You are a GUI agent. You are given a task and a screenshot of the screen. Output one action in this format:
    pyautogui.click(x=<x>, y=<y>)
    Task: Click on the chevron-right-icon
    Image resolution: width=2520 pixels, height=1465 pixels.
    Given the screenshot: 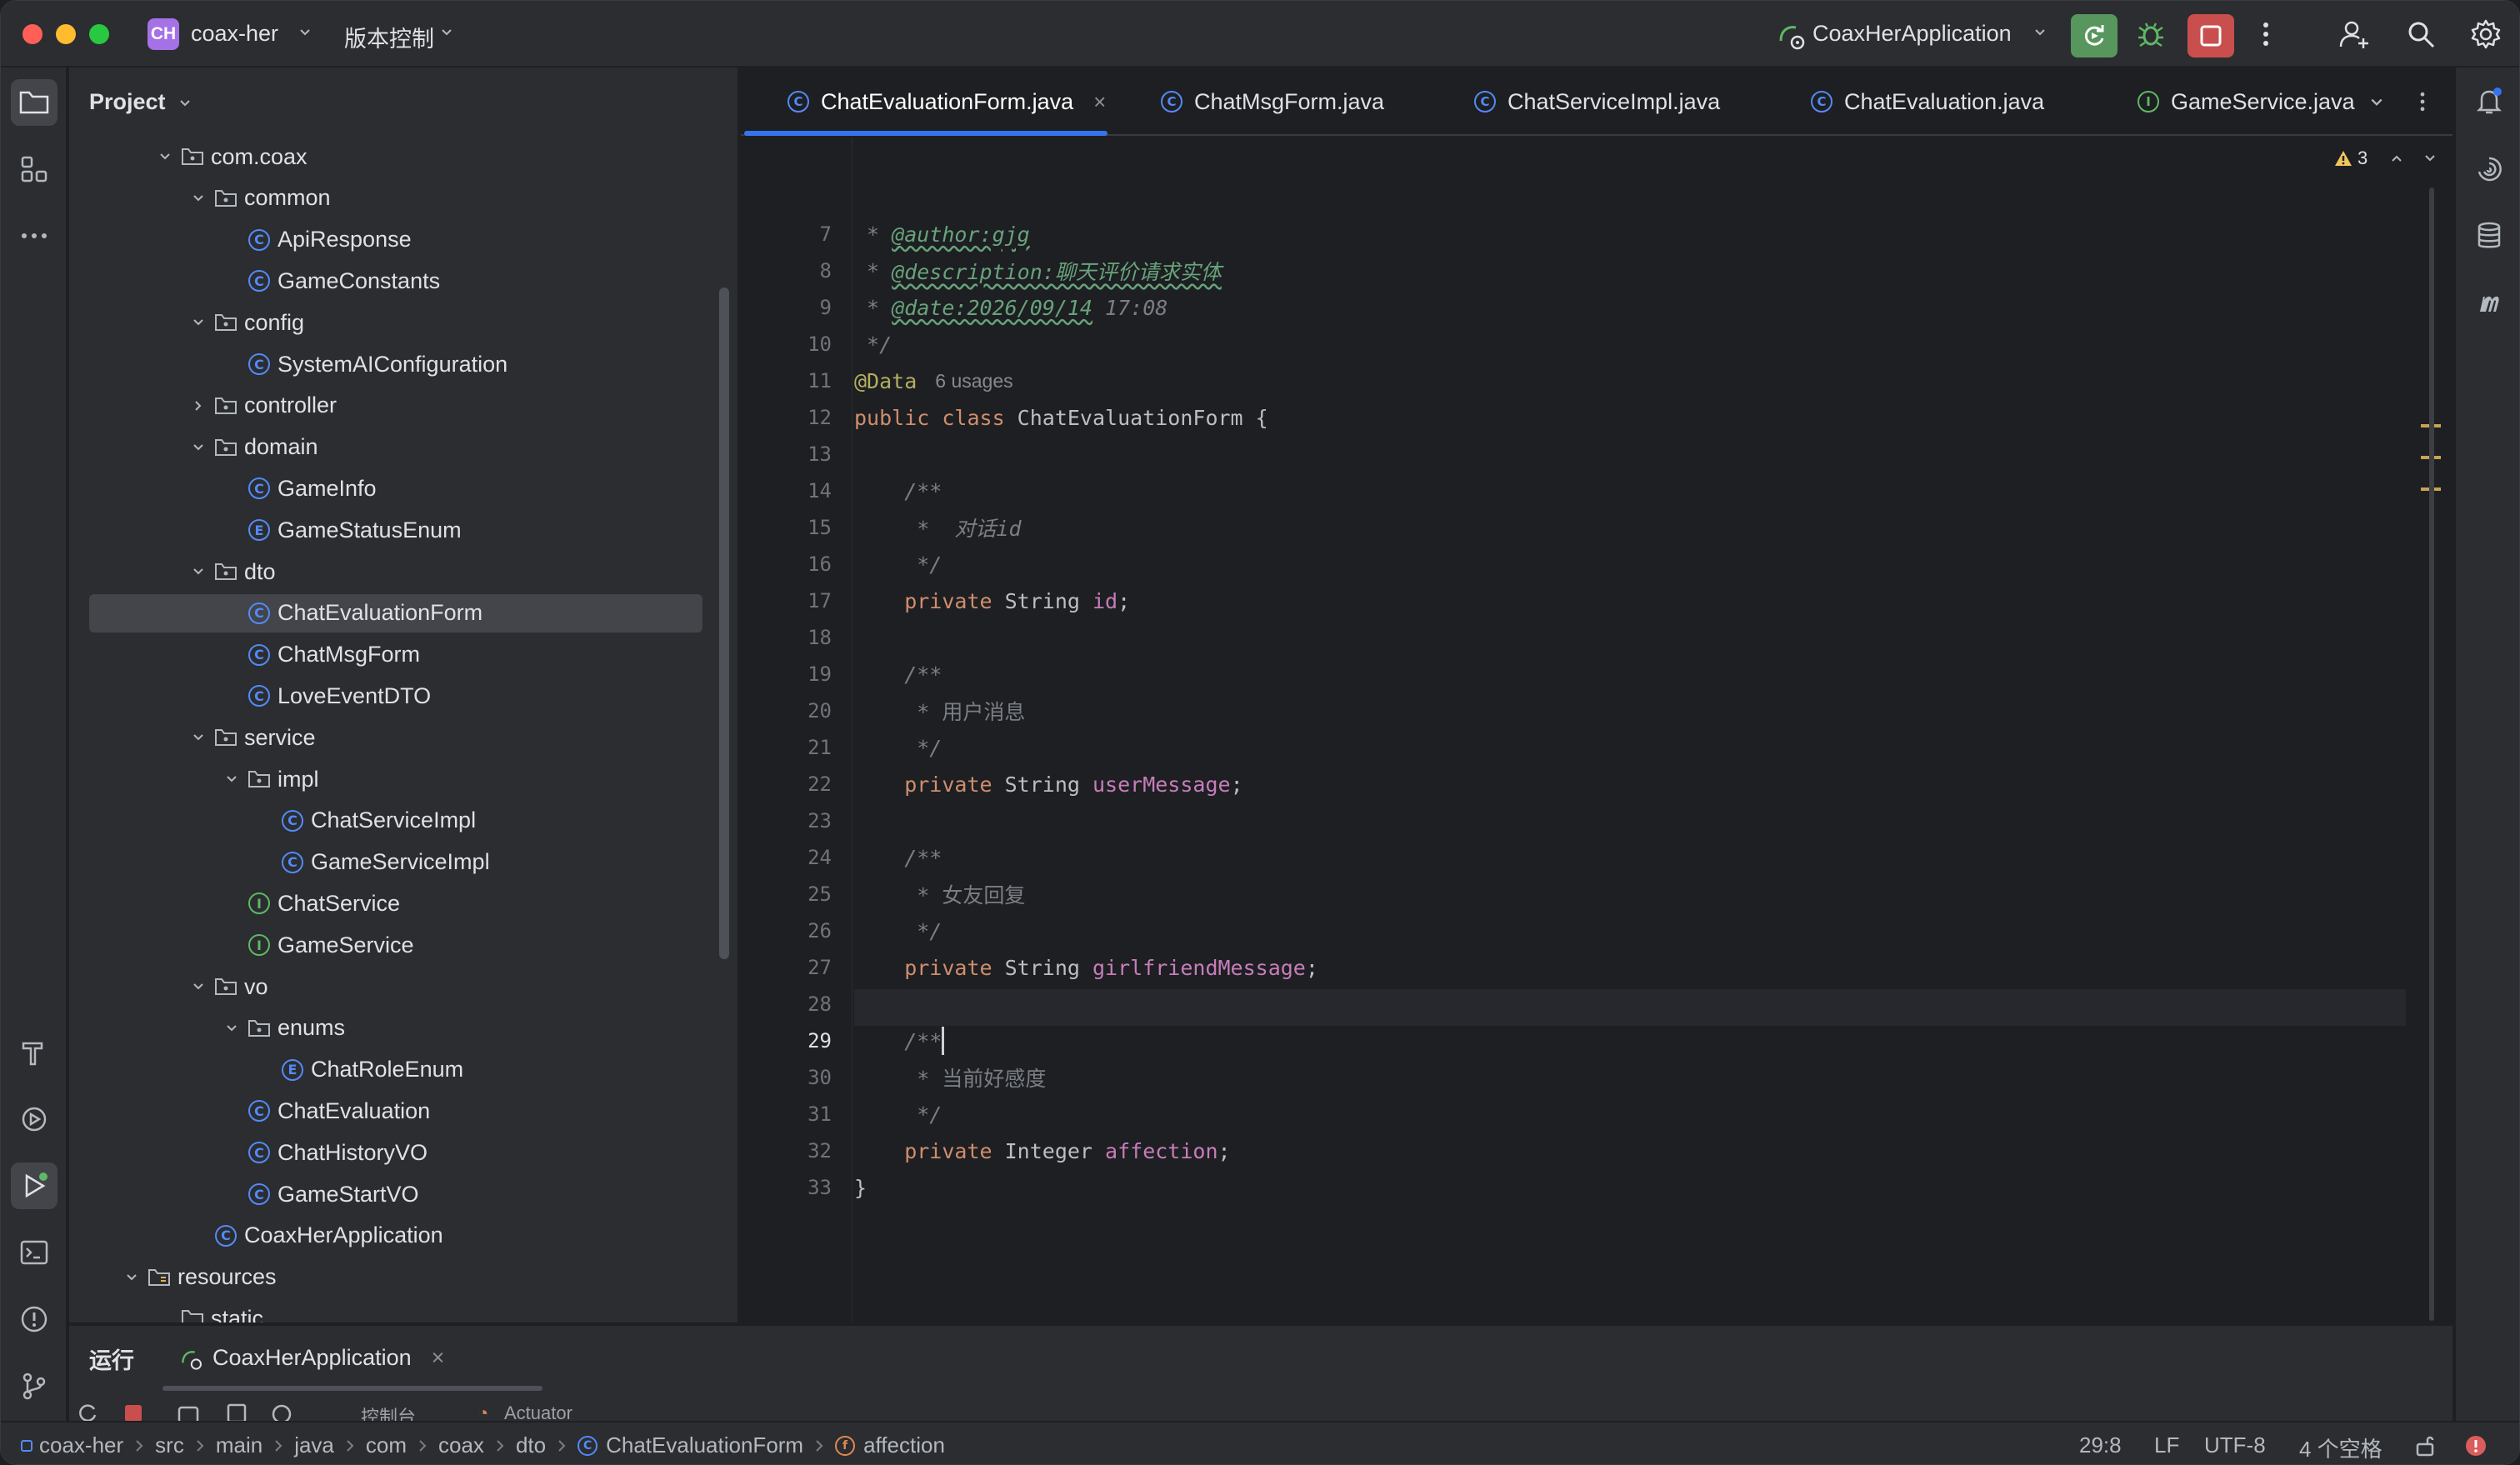 What is the action you would take?
    pyautogui.click(x=198, y=406)
    